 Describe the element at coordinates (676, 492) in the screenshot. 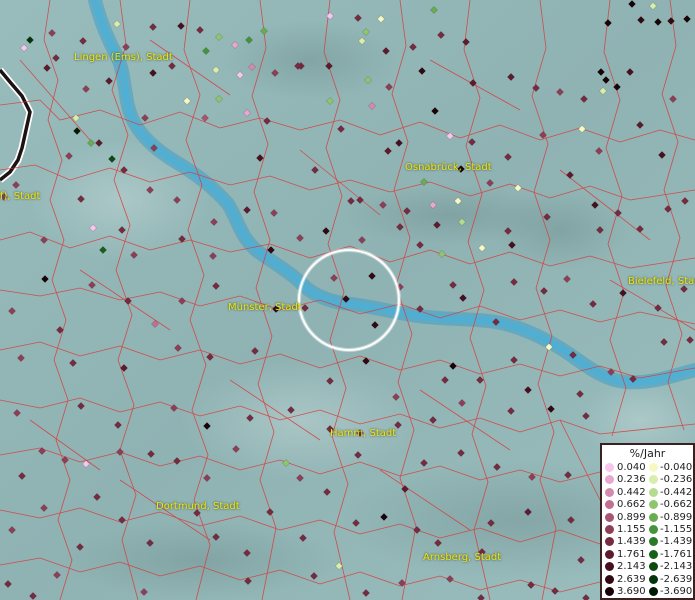

I see `legend-value: -0.442` at that location.